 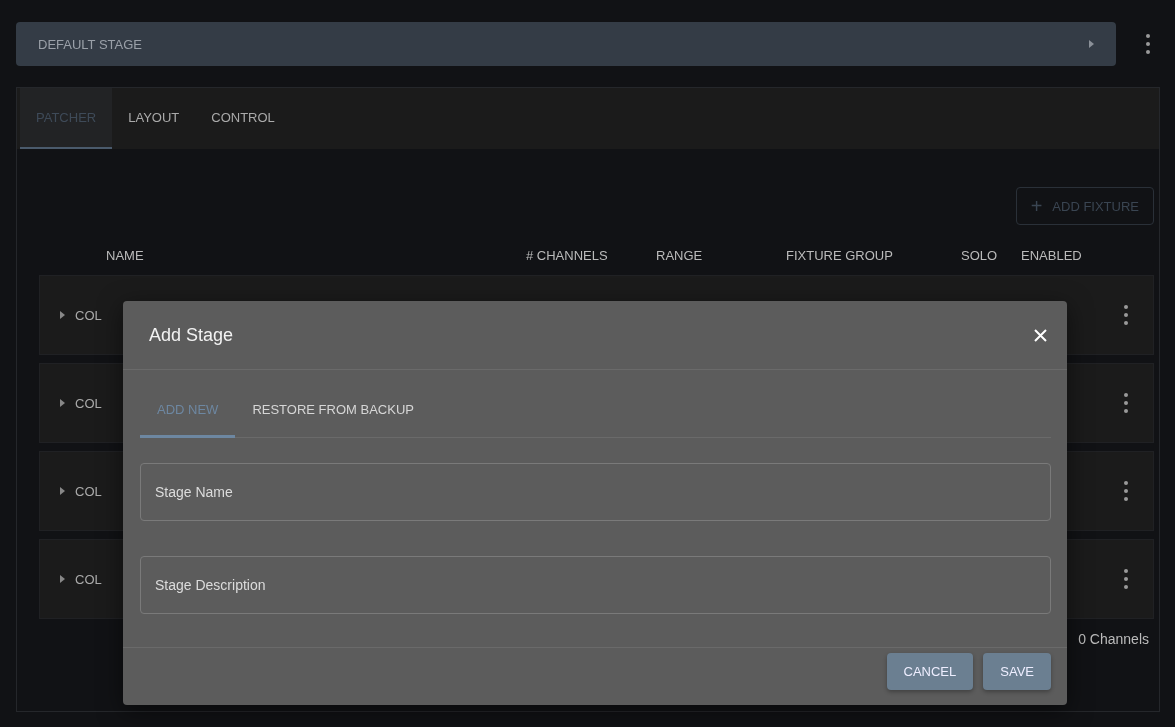 What do you see at coordinates (333, 411) in the screenshot?
I see `dialog-tab: RESTORE FROM BACKUP` at bounding box center [333, 411].